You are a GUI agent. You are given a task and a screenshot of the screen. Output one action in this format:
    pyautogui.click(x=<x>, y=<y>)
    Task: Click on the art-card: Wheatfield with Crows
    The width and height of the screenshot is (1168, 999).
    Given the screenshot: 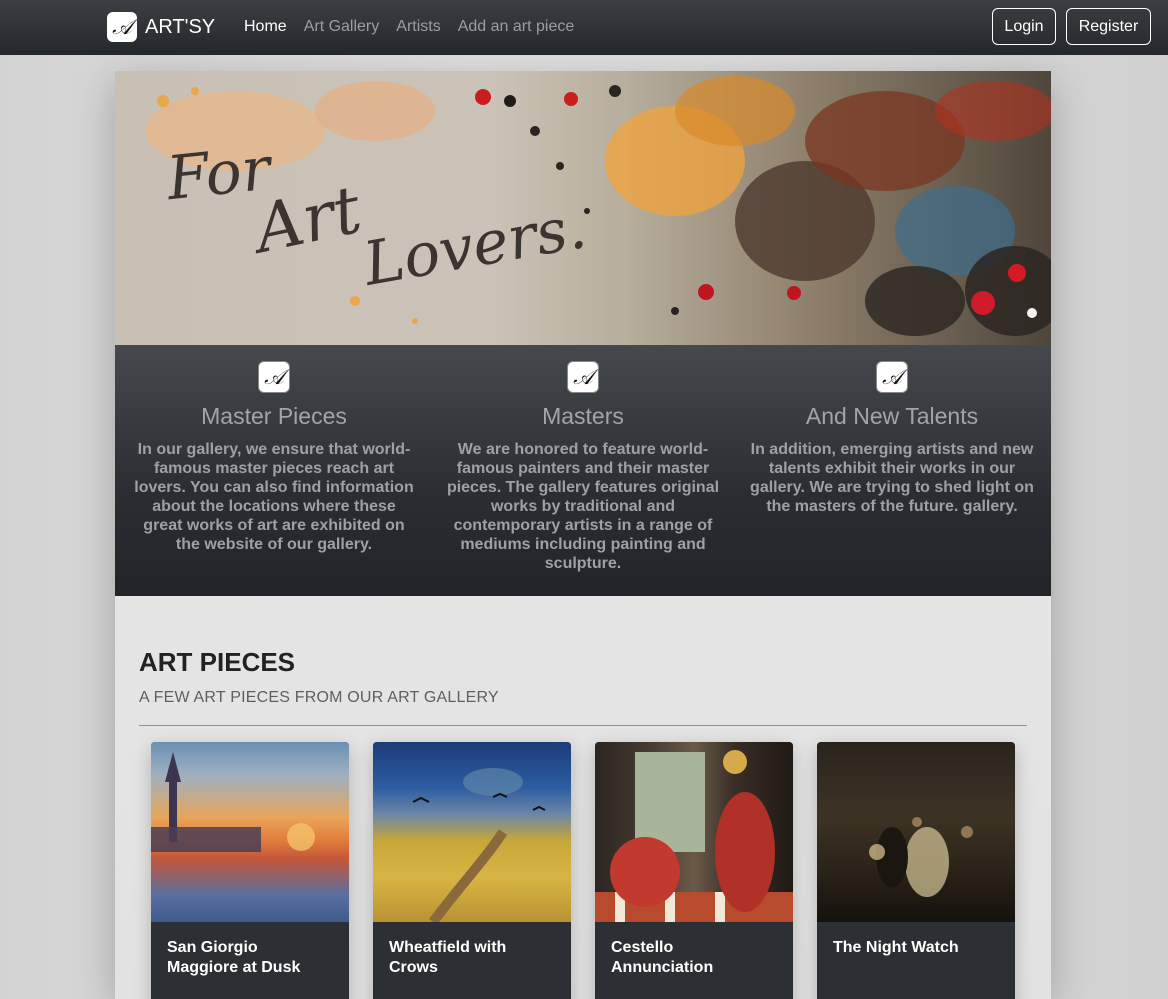 What is the action you would take?
    pyautogui.click(x=472, y=870)
    